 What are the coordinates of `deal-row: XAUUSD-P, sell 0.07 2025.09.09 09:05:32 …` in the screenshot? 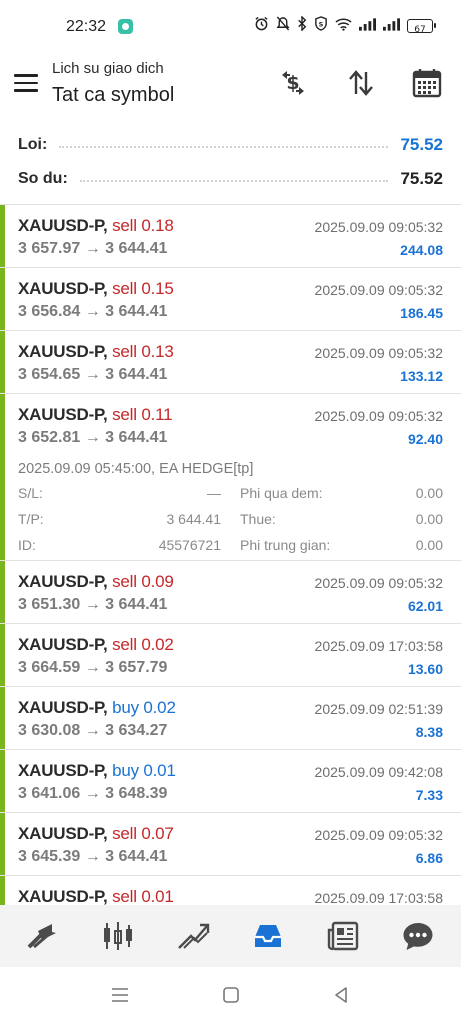 It's located at (230, 844).